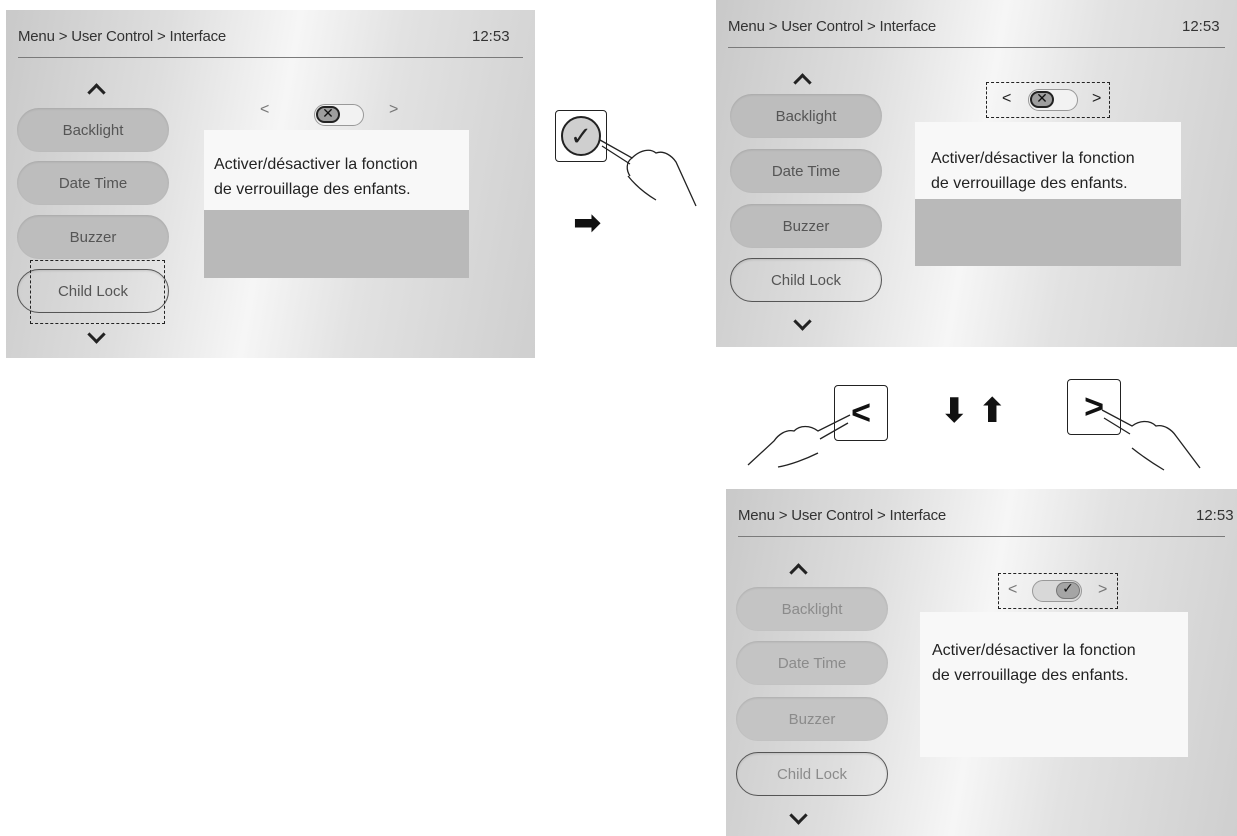 The width and height of the screenshot is (1237, 836). Describe the element at coordinates (954, 411) in the screenshot. I see `arrow-down-icon: ⬇` at that location.